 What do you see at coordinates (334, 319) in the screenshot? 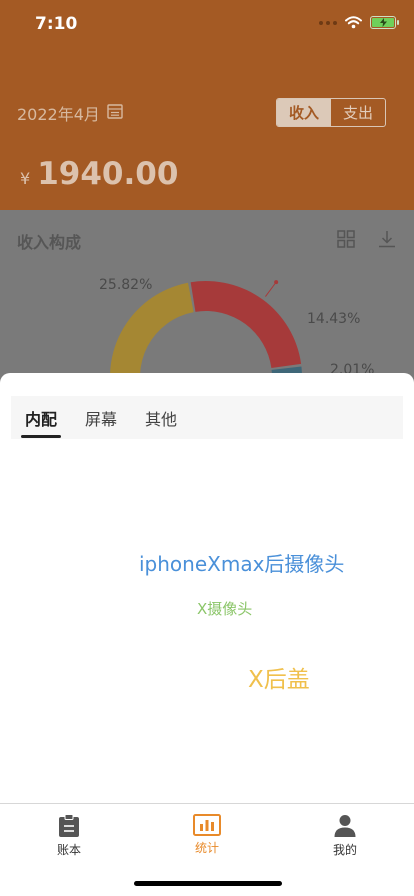
I see `donut-slice-label: 14.43%` at bounding box center [334, 319].